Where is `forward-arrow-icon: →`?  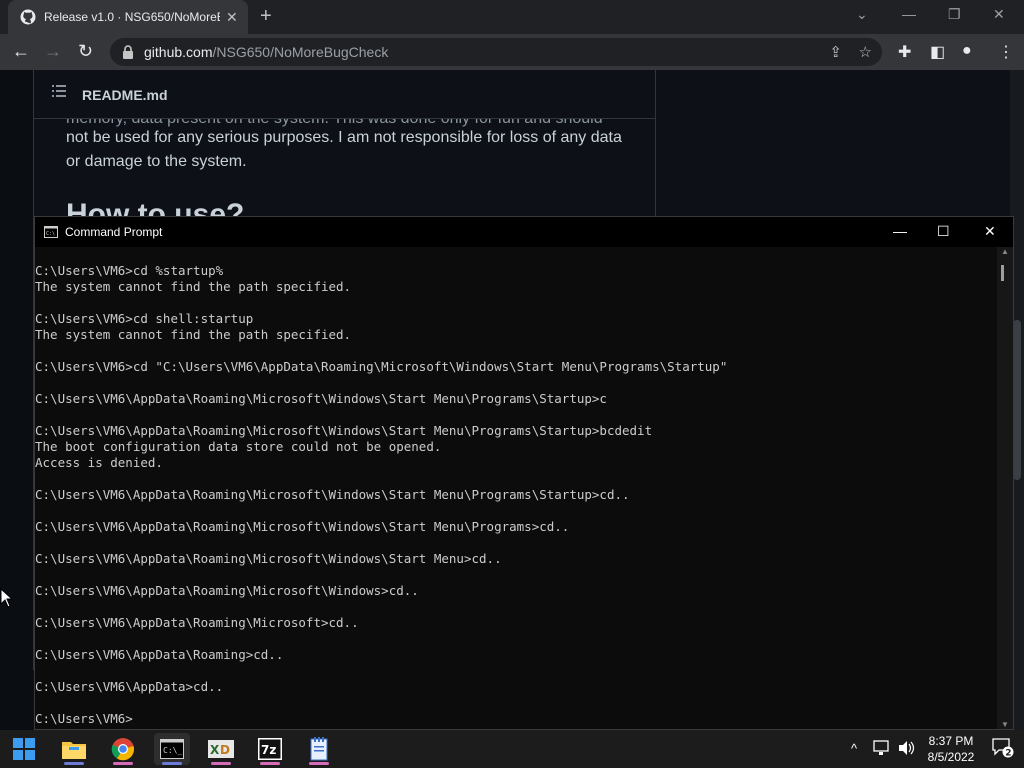 forward-arrow-icon: → is located at coordinates (53, 51).